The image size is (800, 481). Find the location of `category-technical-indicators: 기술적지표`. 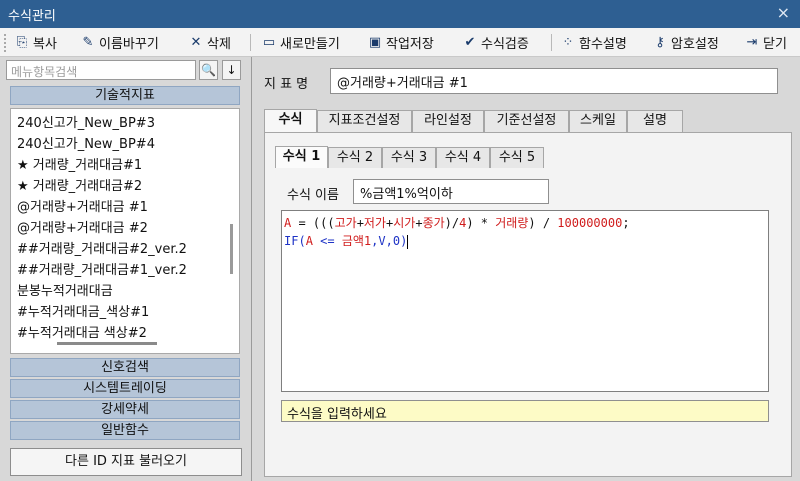

category-technical-indicators: 기술적지표 is located at coordinates (125, 95).